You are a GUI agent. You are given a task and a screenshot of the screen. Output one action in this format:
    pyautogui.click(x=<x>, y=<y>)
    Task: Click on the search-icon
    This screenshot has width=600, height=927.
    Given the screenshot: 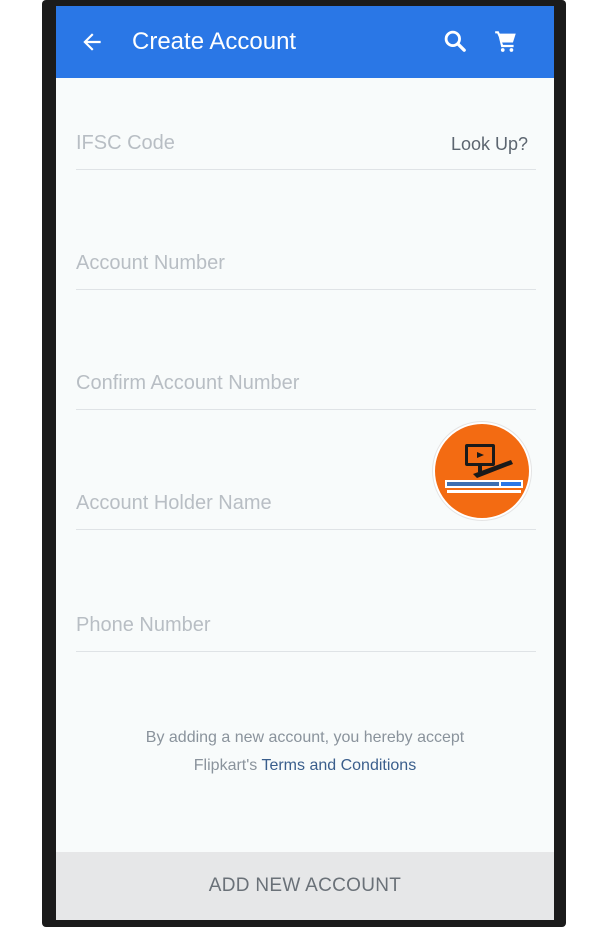 What is the action you would take?
    pyautogui.click(x=455, y=41)
    